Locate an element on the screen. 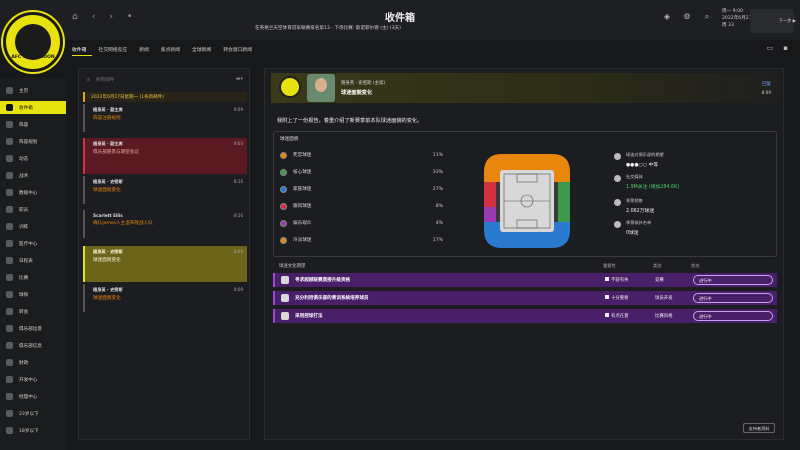  sidebar-item-scouting: 球探 is located at coordinates (33, 294).